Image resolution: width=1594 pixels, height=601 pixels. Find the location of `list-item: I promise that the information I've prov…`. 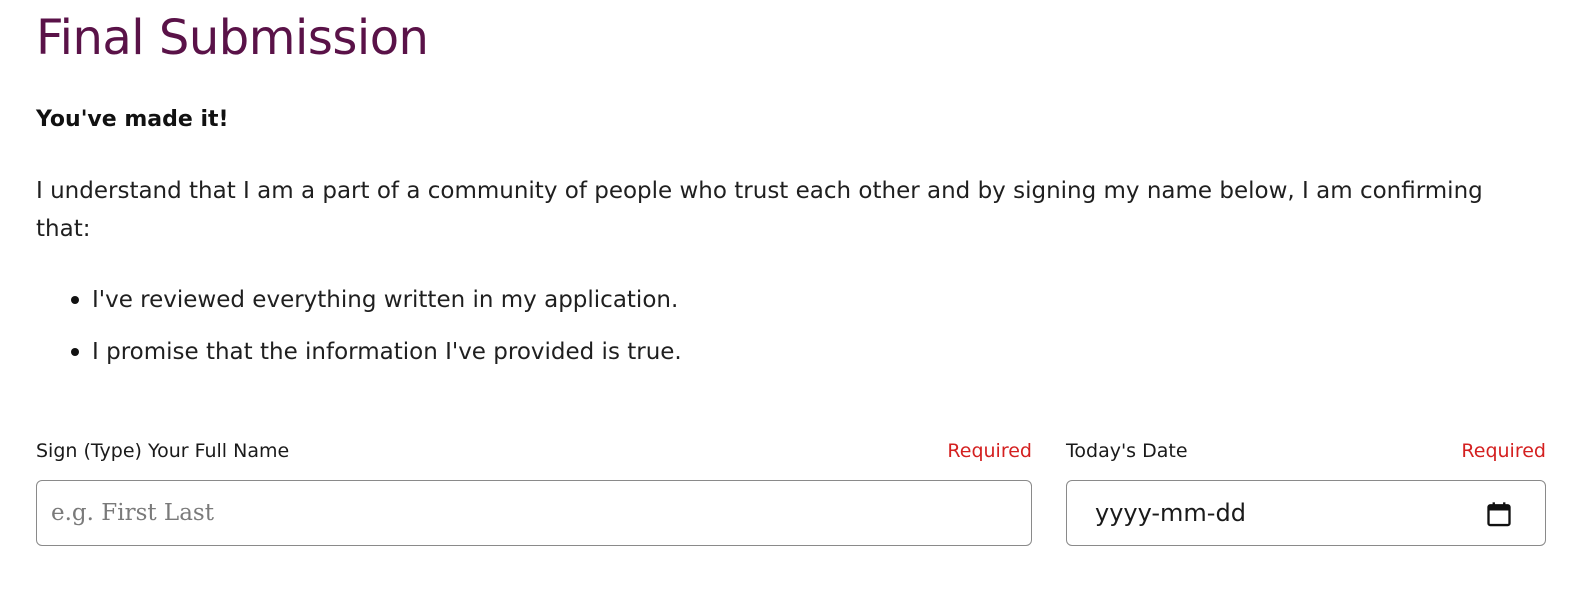

list-item: I promise that the information I've prov… is located at coordinates (376, 352).